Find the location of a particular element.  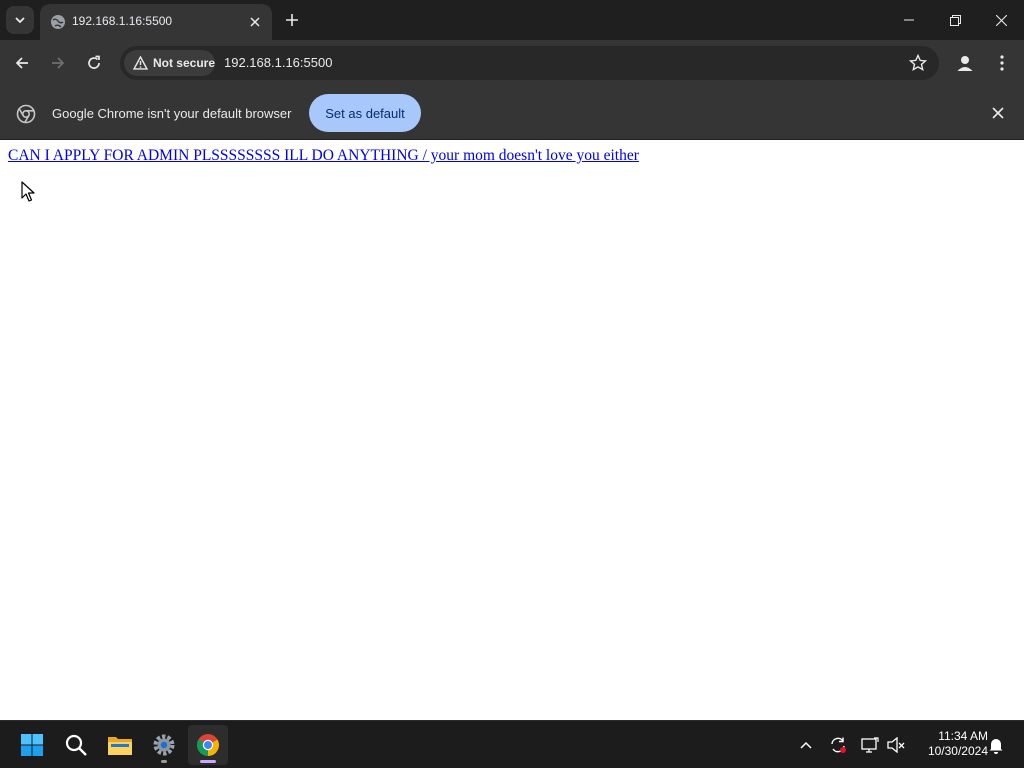

minimize-icon is located at coordinates (909, 20).